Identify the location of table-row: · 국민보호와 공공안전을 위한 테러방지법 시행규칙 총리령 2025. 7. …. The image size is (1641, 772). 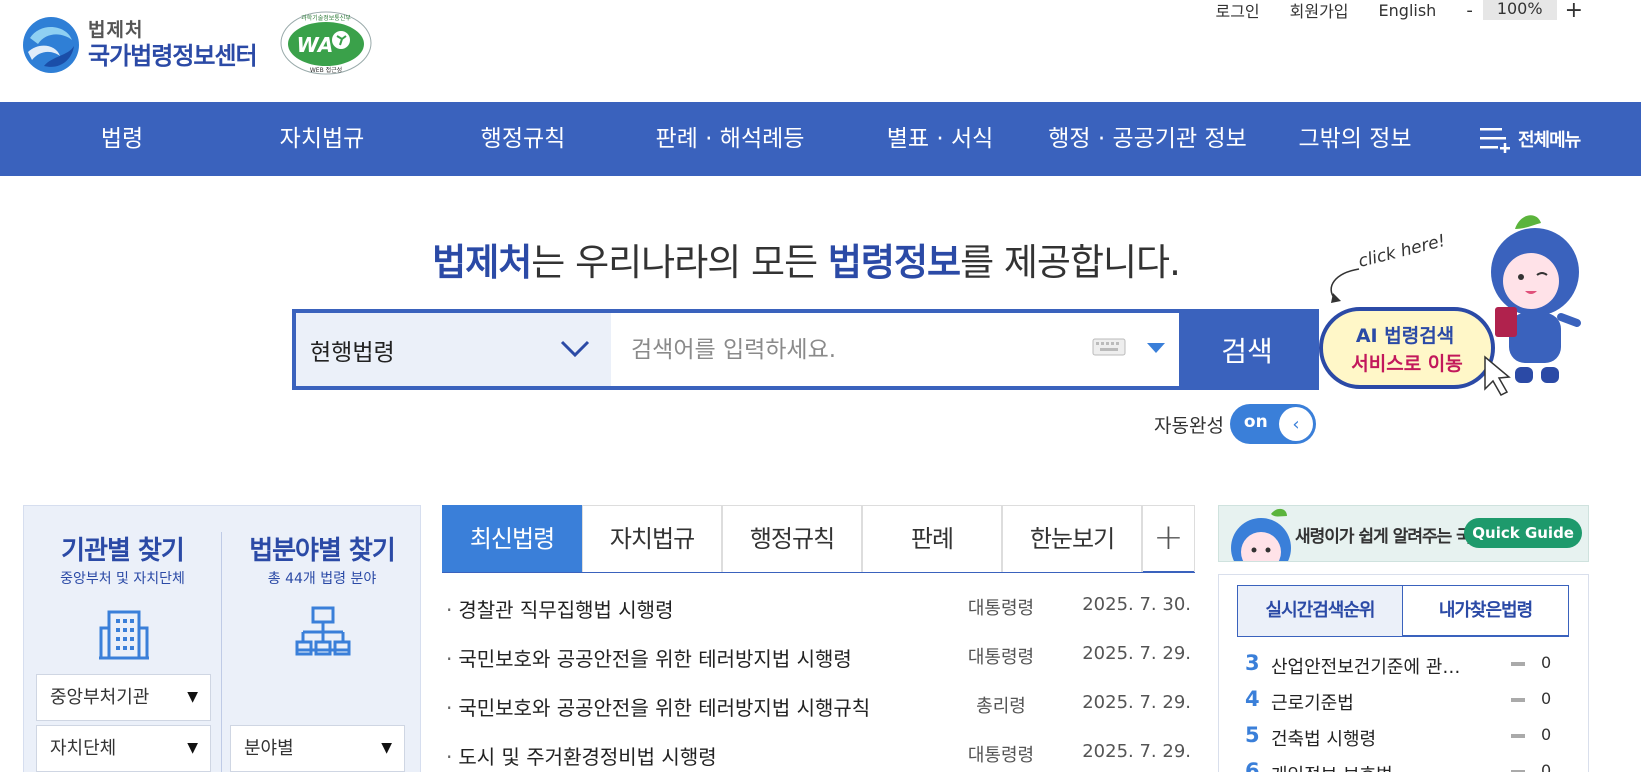
(818, 716).